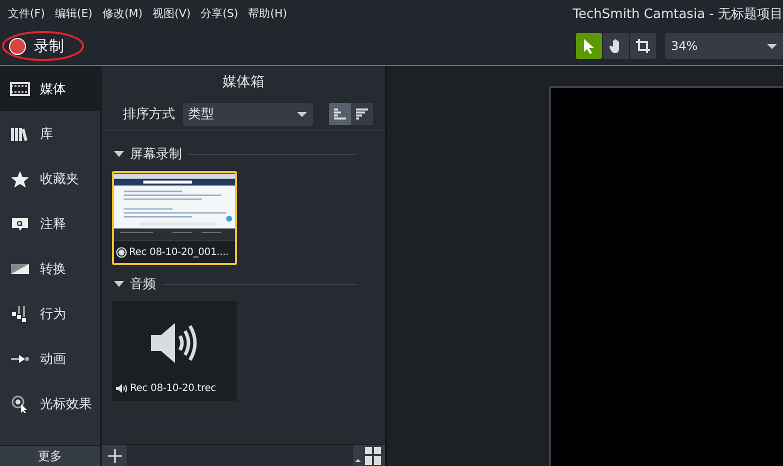 The image size is (783, 466). Describe the element at coordinates (171, 13) in the screenshot. I see `menu-item: 视图(V)` at that location.